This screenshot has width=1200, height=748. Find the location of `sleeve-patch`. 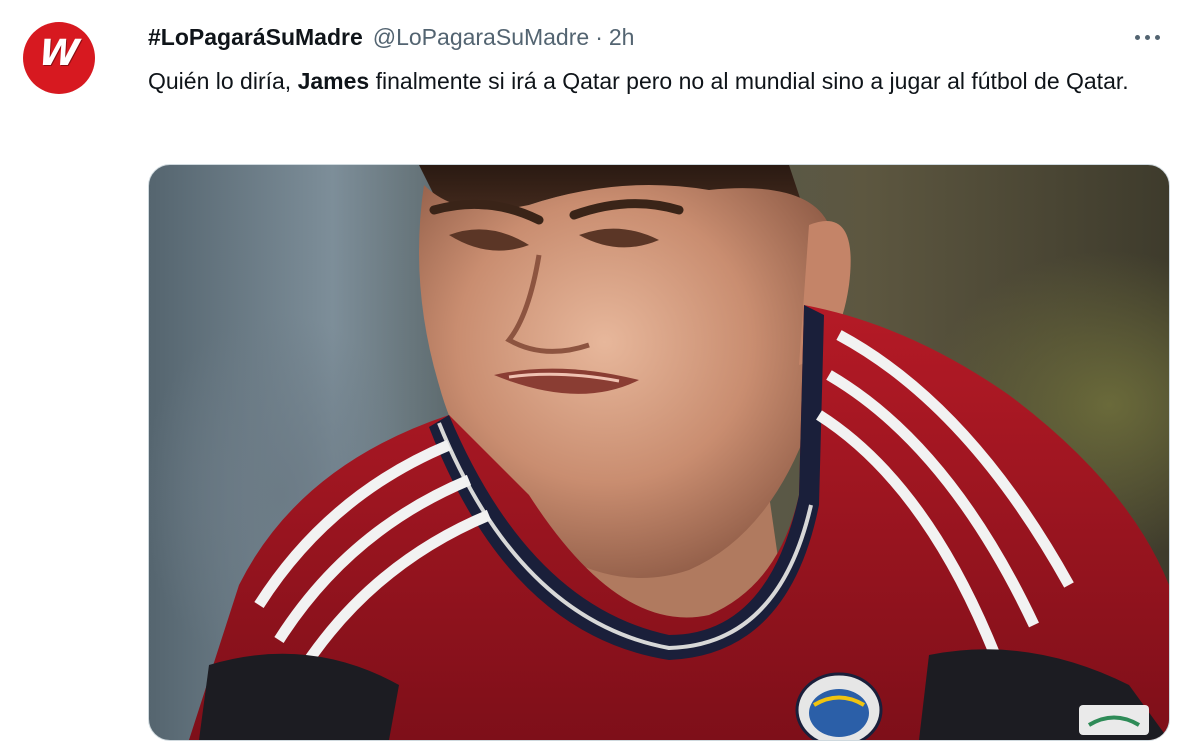

sleeve-patch is located at coordinates (1114, 720).